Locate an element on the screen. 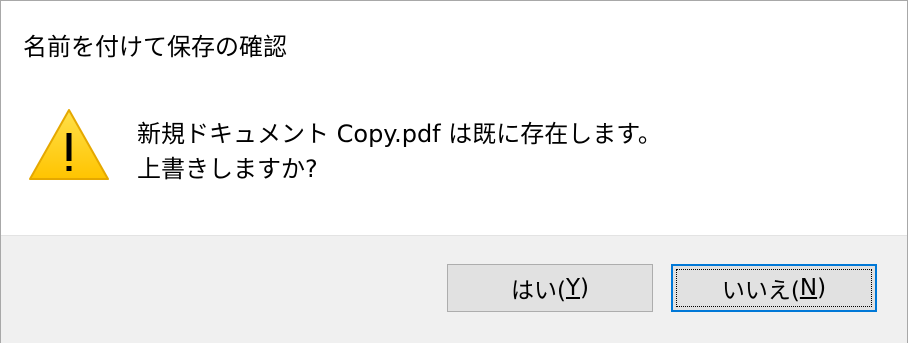  yes-button-accesskey: Y is located at coordinates (573, 288).